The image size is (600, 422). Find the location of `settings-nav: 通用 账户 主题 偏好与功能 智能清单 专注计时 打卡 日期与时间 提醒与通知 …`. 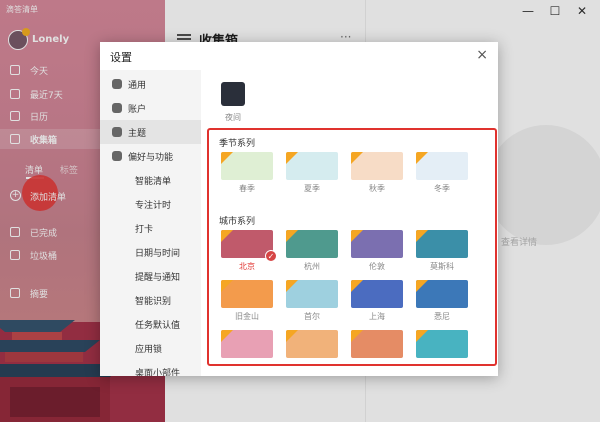

settings-nav: 通用 账户 主题 偏好与功能 智能清单 专注计时 打卡 日期与时间 提醒与通知 … is located at coordinates (150, 223).